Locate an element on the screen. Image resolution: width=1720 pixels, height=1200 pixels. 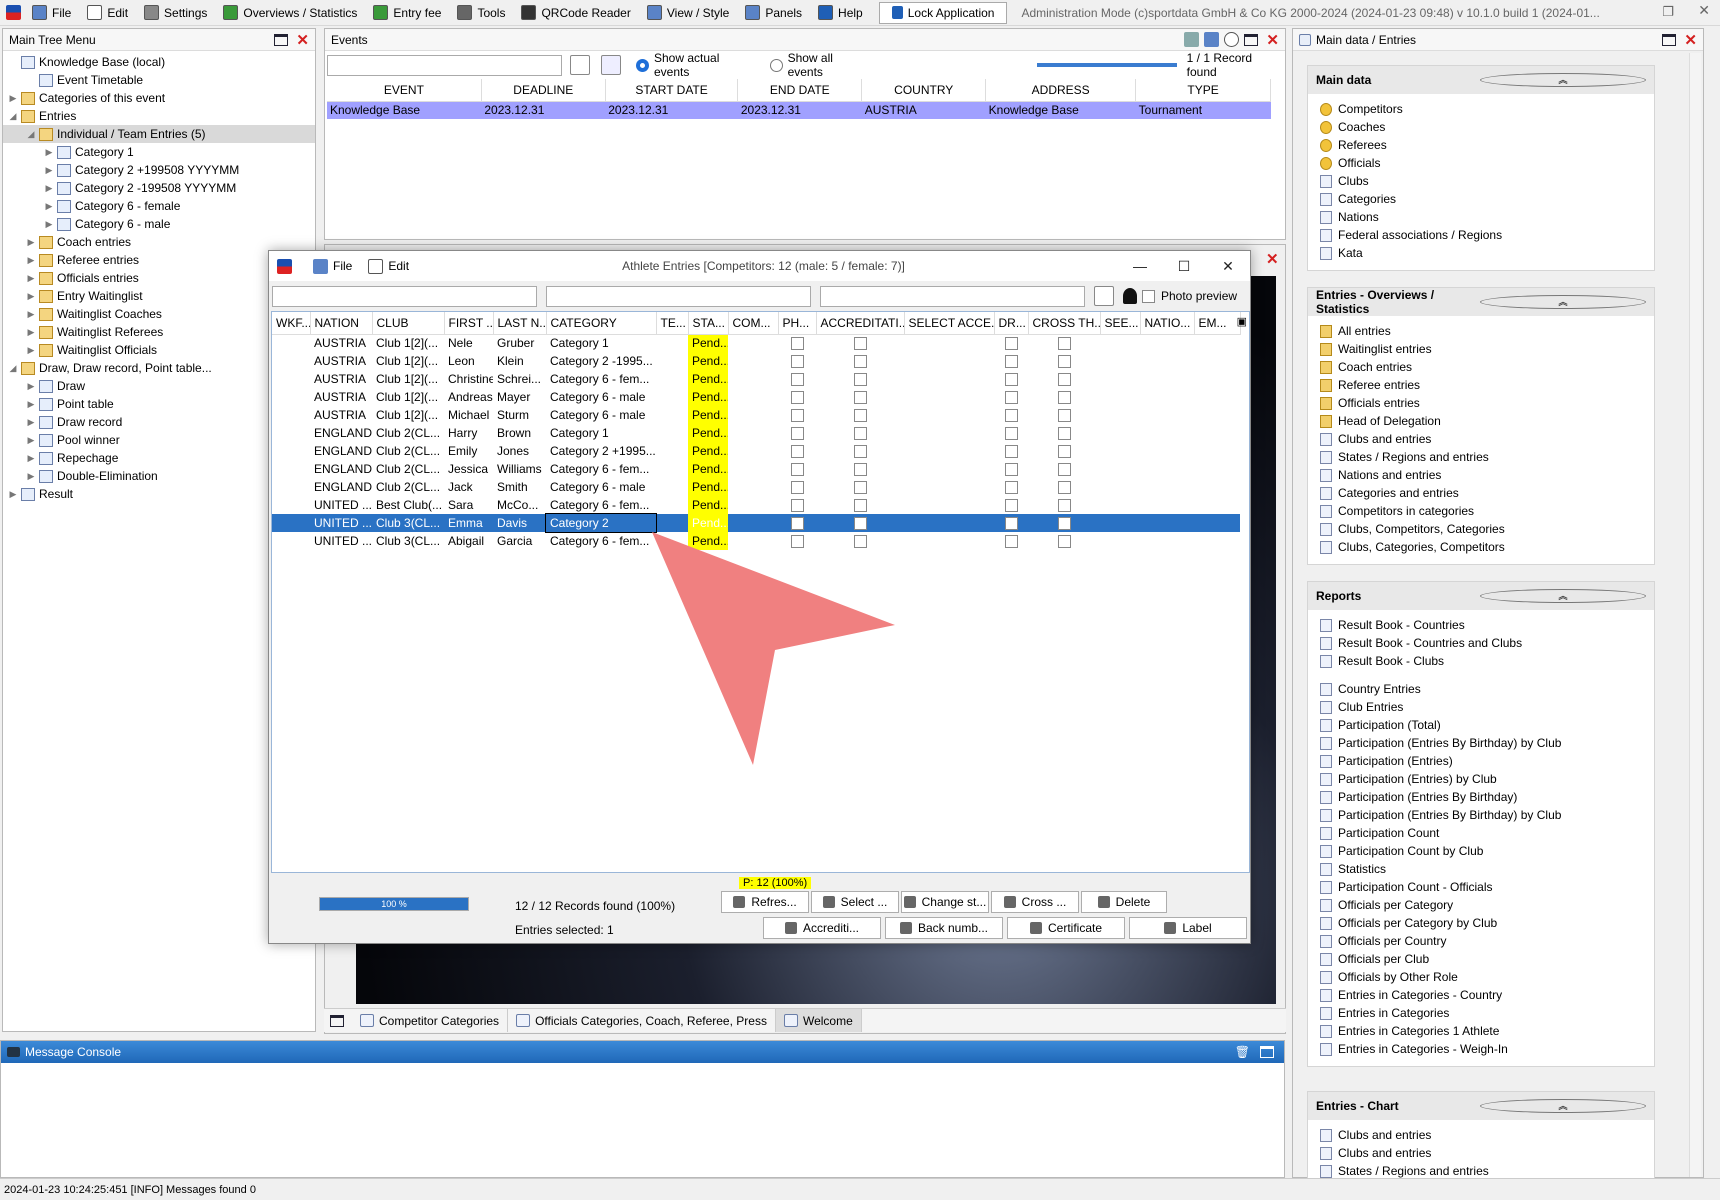
link-participation-count: Participation Count is located at coordinates (1481, 833).